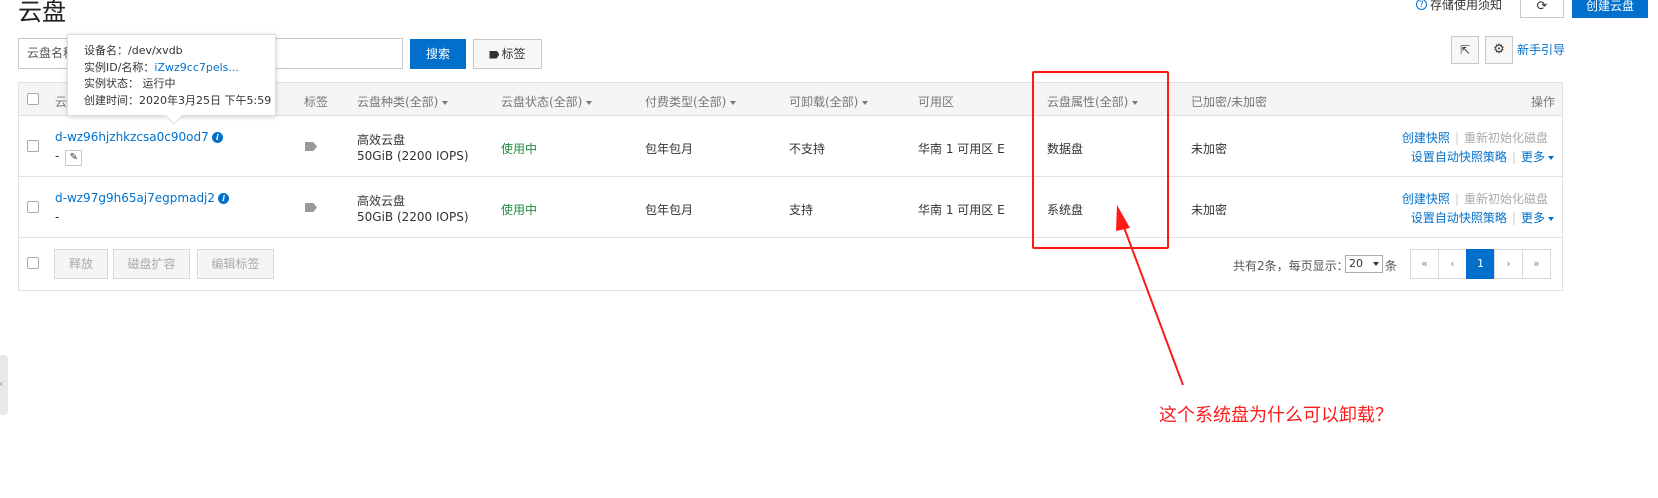  What do you see at coordinates (235, 264) in the screenshot?
I see `edit-tags-button: 编辑标签` at bounding box center [235, 264].